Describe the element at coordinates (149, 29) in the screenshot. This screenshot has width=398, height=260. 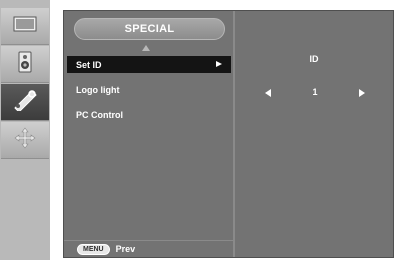
I see `menu-title: SPECIAL` at that location.